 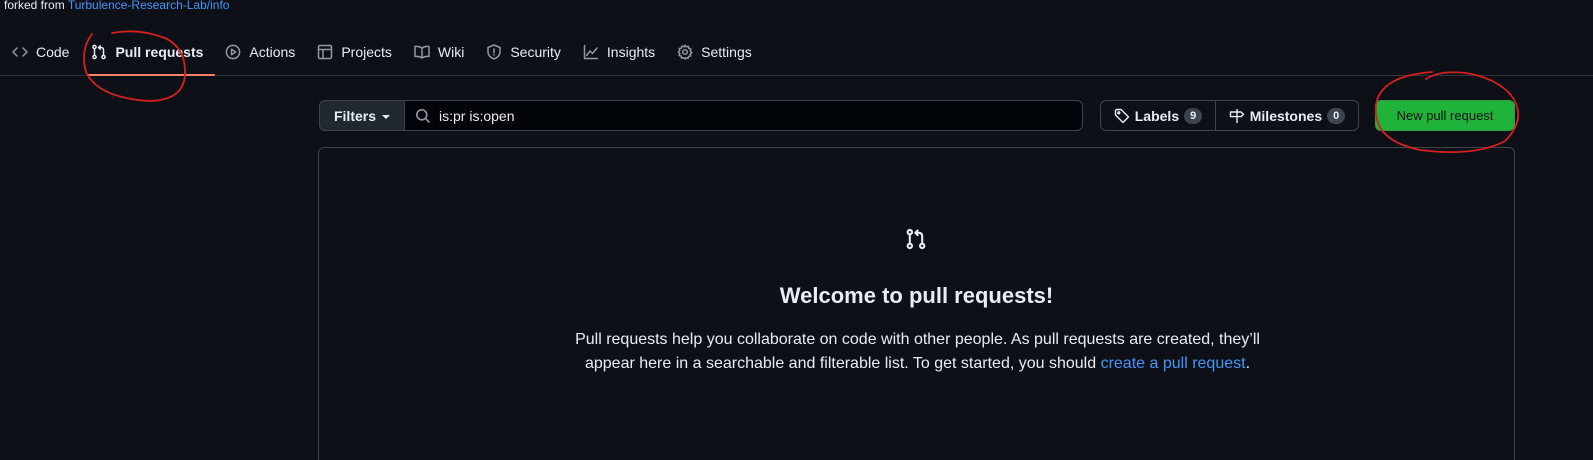 I want to click on milestones-label: Milestones, so click(x=1286, y=115).